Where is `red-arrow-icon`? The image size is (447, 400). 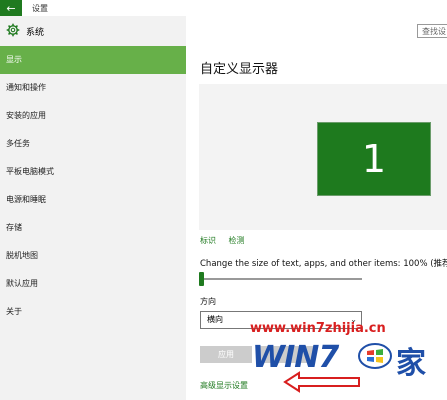
red-arrow-icon is located at coordinates (321, 382).